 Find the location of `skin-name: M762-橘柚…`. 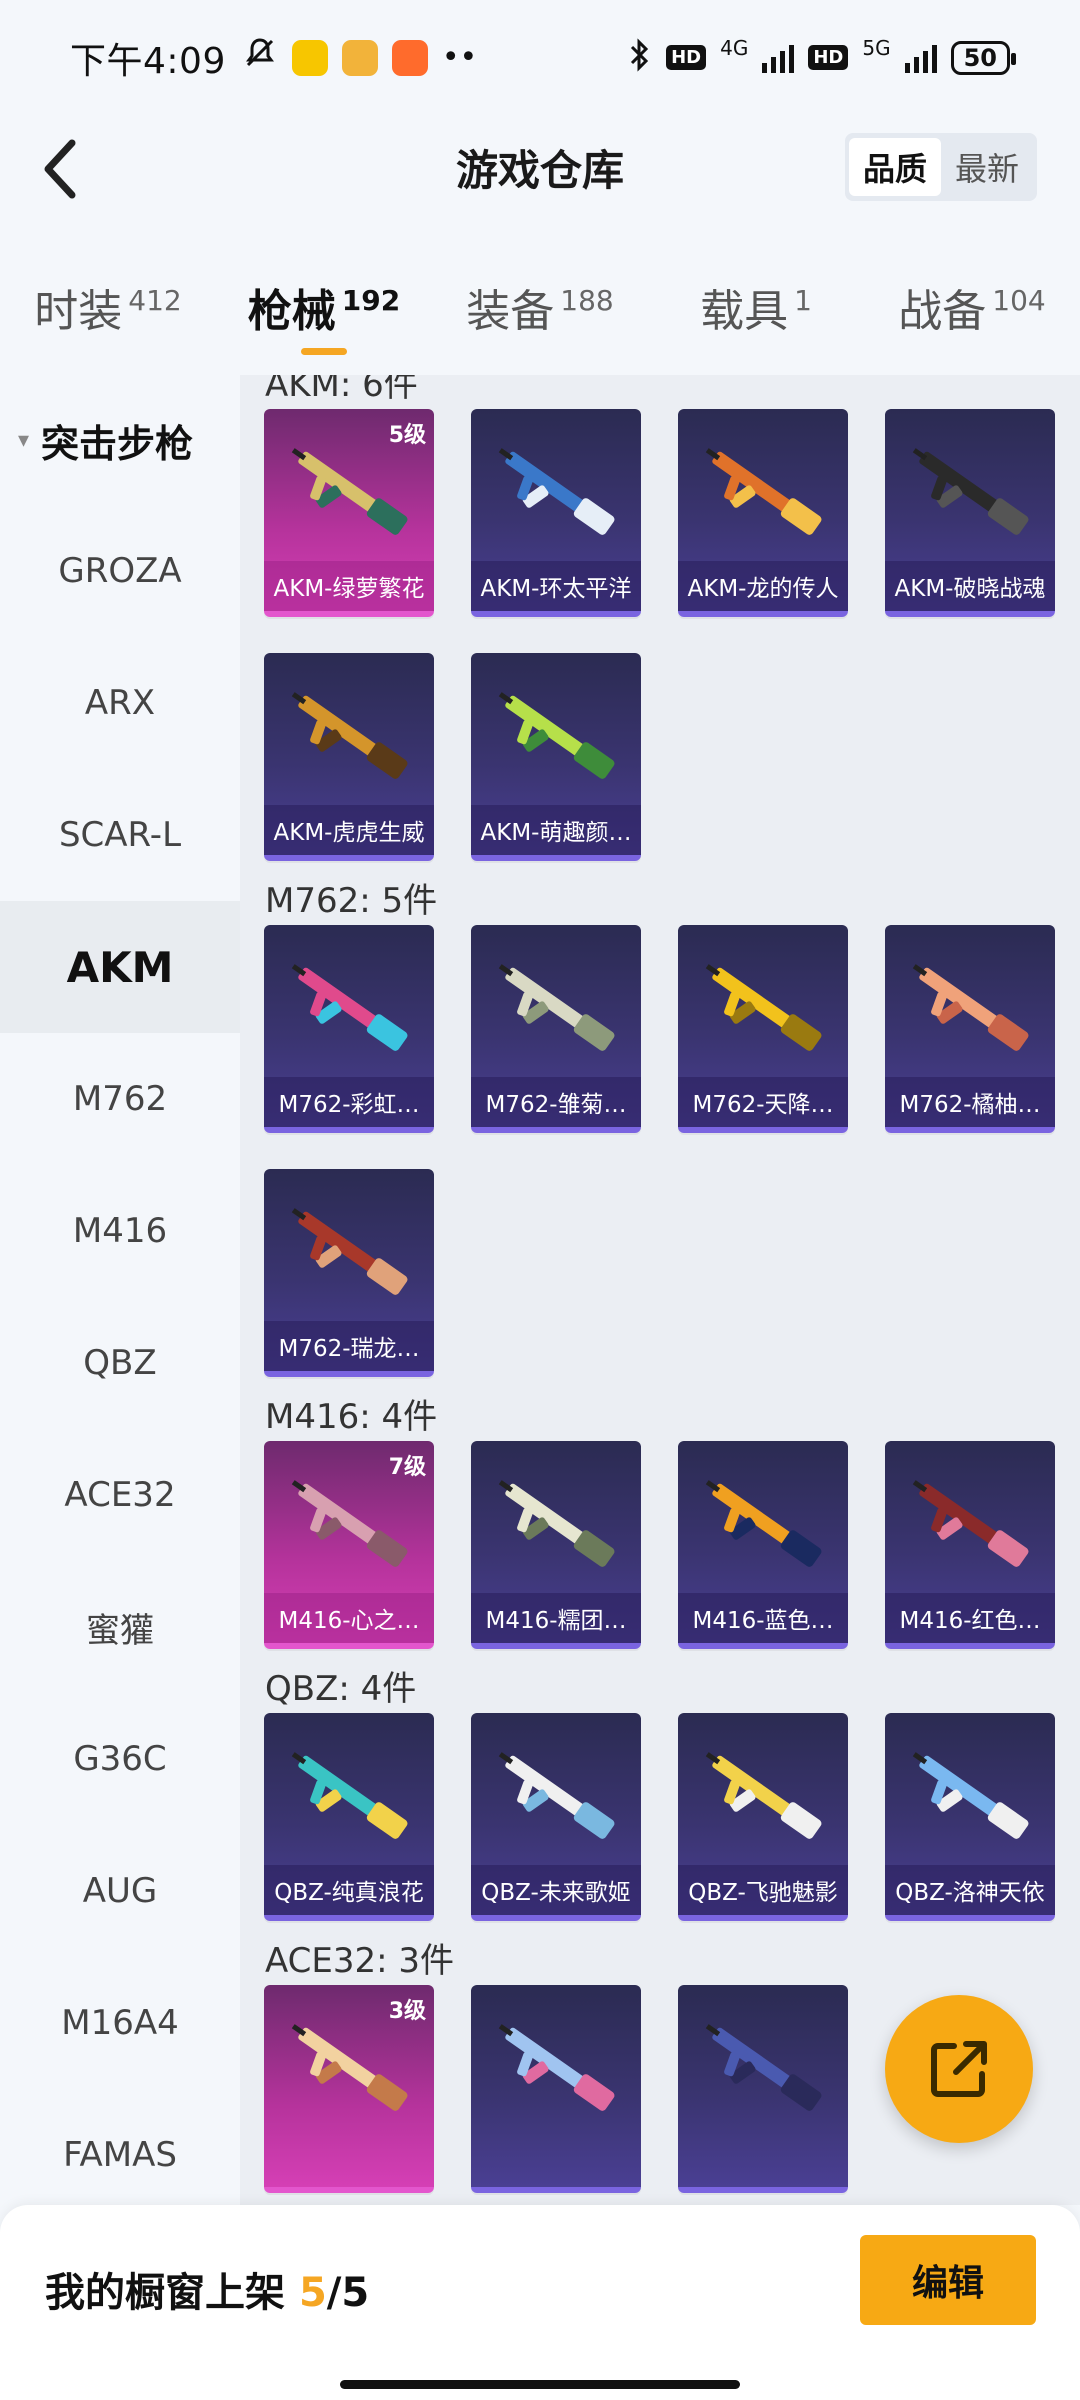

skin-name: M762-橘柚… is located at coordinates (970, 1102).